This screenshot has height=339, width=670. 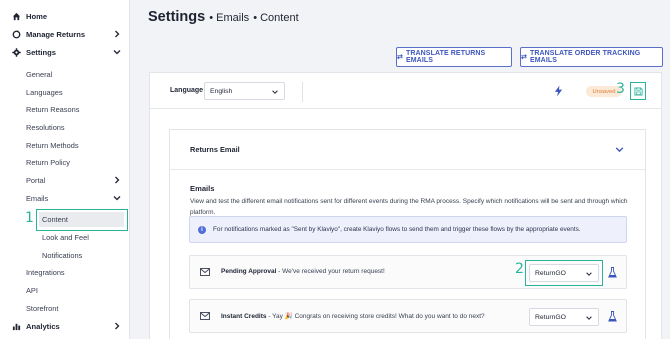 I want to click on divider, so click(x=302, y=92).